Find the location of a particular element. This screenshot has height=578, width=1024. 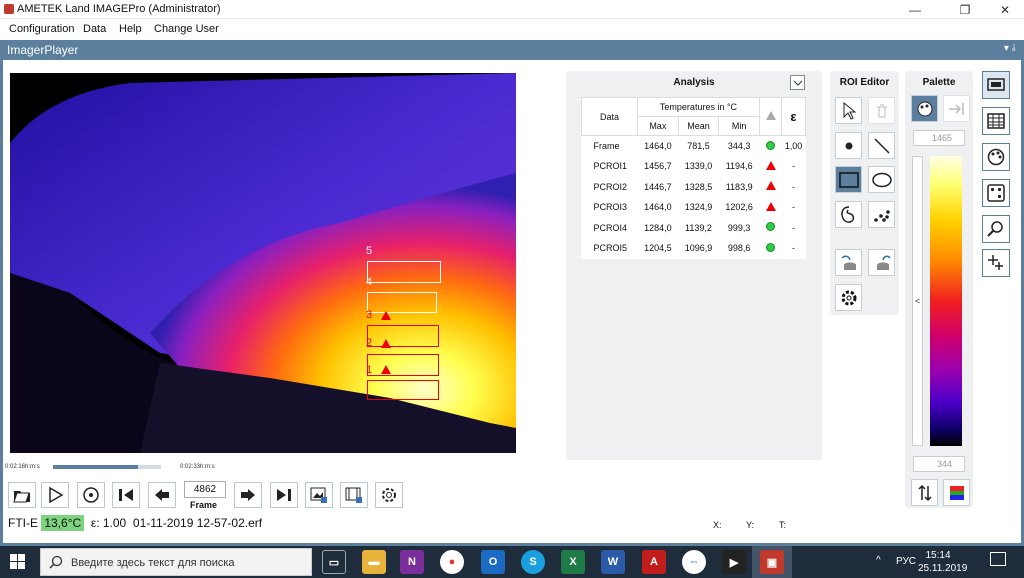

minimize-button: — is located at coordinates (915, 9).